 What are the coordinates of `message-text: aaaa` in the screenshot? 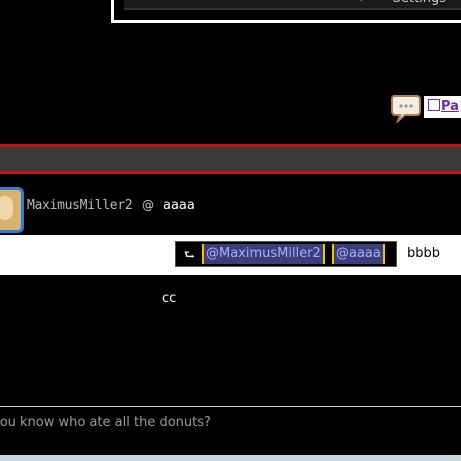 It's located at (179, 205).